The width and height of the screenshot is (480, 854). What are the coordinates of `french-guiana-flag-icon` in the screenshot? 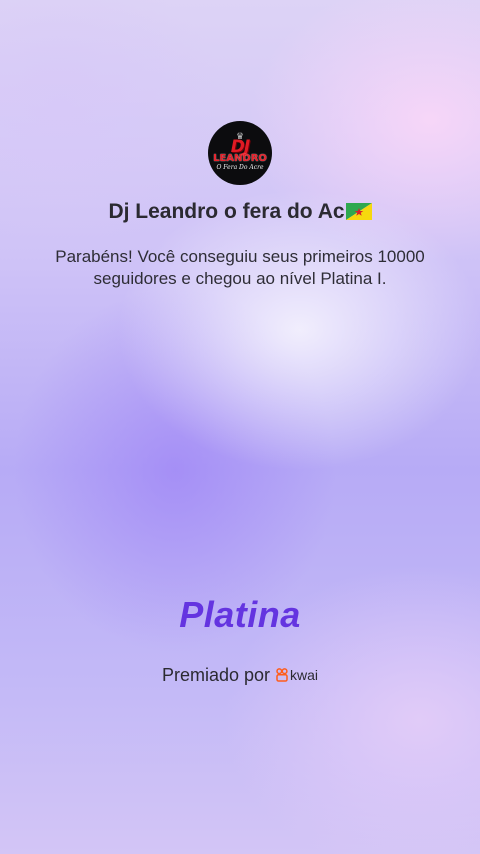 It's located at (358, 211).